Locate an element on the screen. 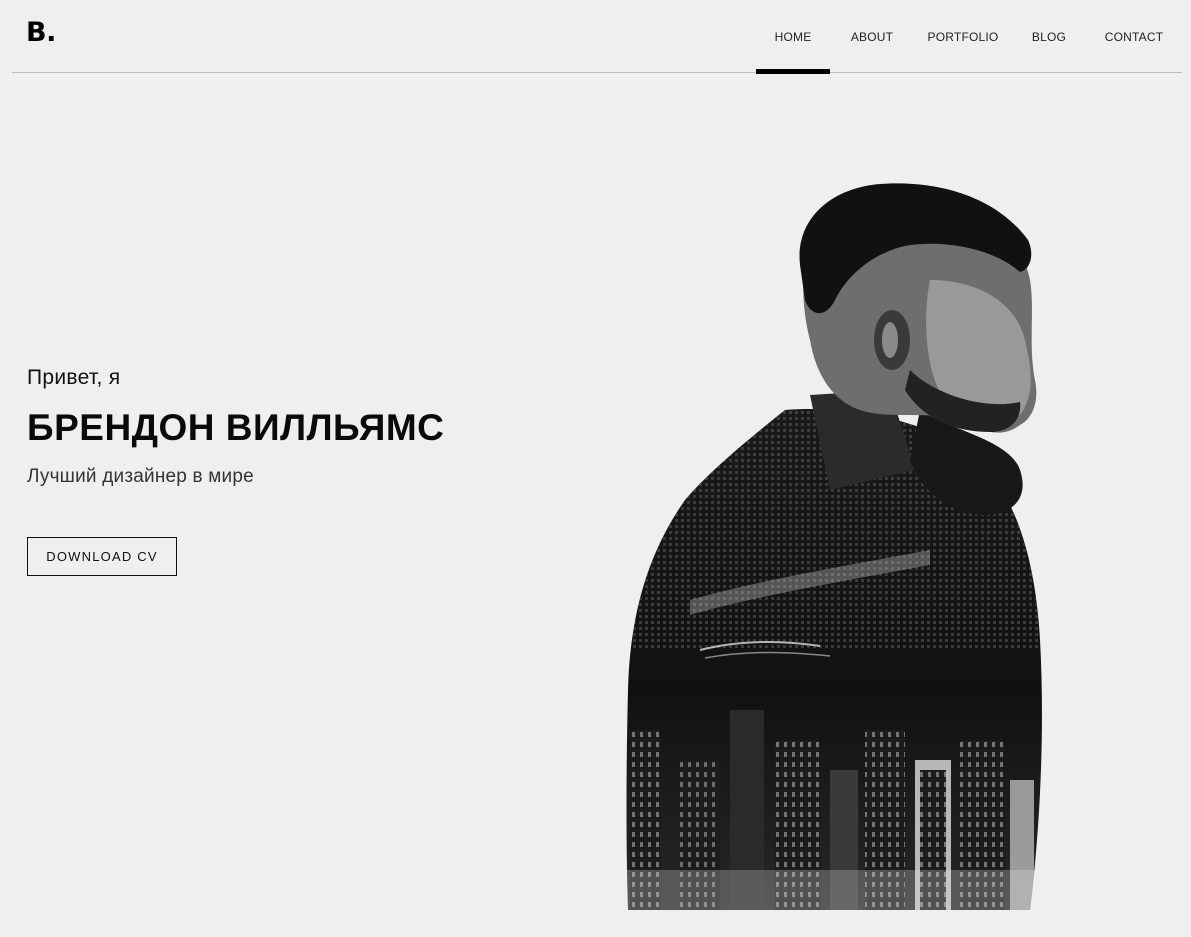  nav-item-label: PORTFOLIO is located at coordinates (963, 36).